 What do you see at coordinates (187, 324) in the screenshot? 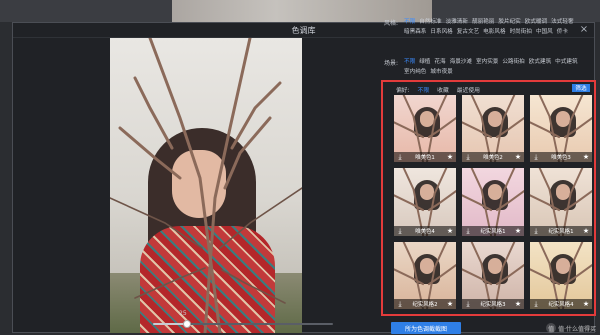
I see `slider-thumb` at bounding box center [187, 324].